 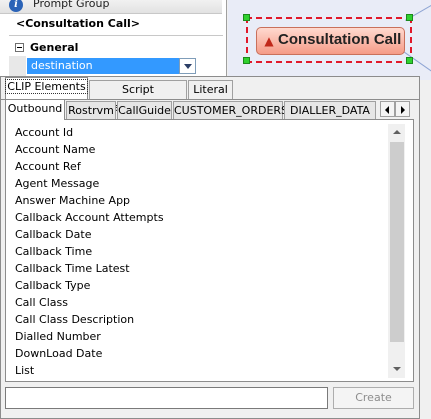 I want to click on list-item-list: List, so click(x=200, y=370).